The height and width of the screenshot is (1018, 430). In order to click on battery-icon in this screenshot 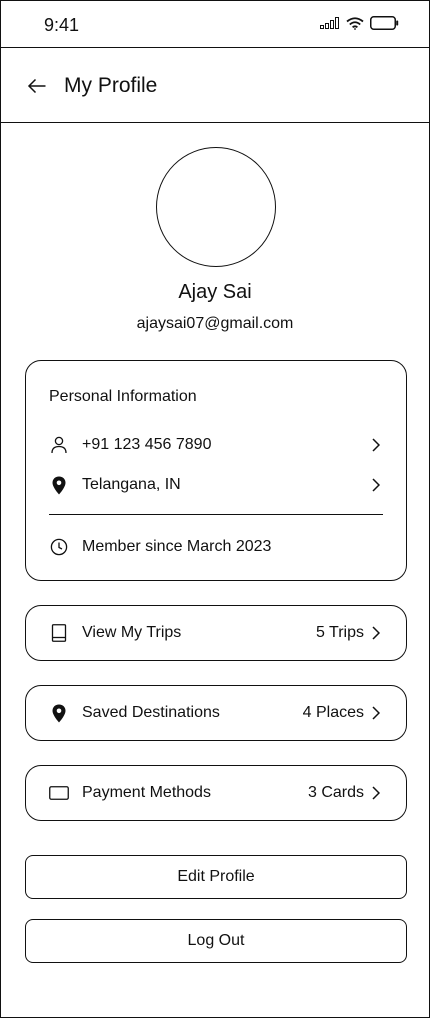, I will do `click(384, 23)`.